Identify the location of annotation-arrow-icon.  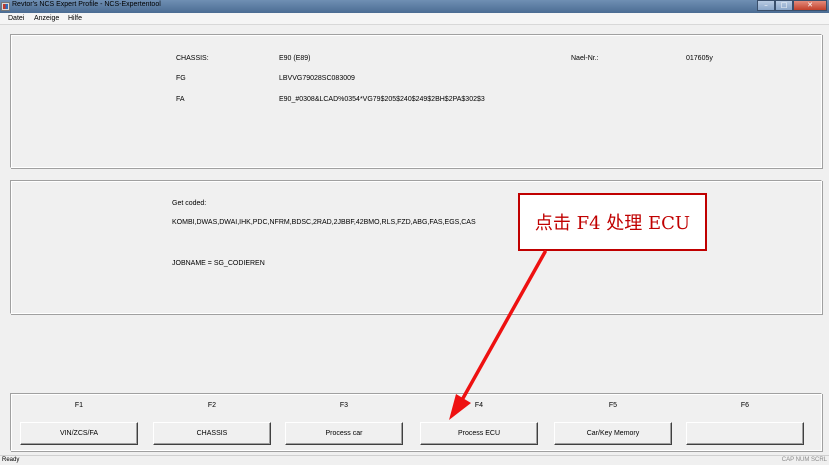
(498, 335).